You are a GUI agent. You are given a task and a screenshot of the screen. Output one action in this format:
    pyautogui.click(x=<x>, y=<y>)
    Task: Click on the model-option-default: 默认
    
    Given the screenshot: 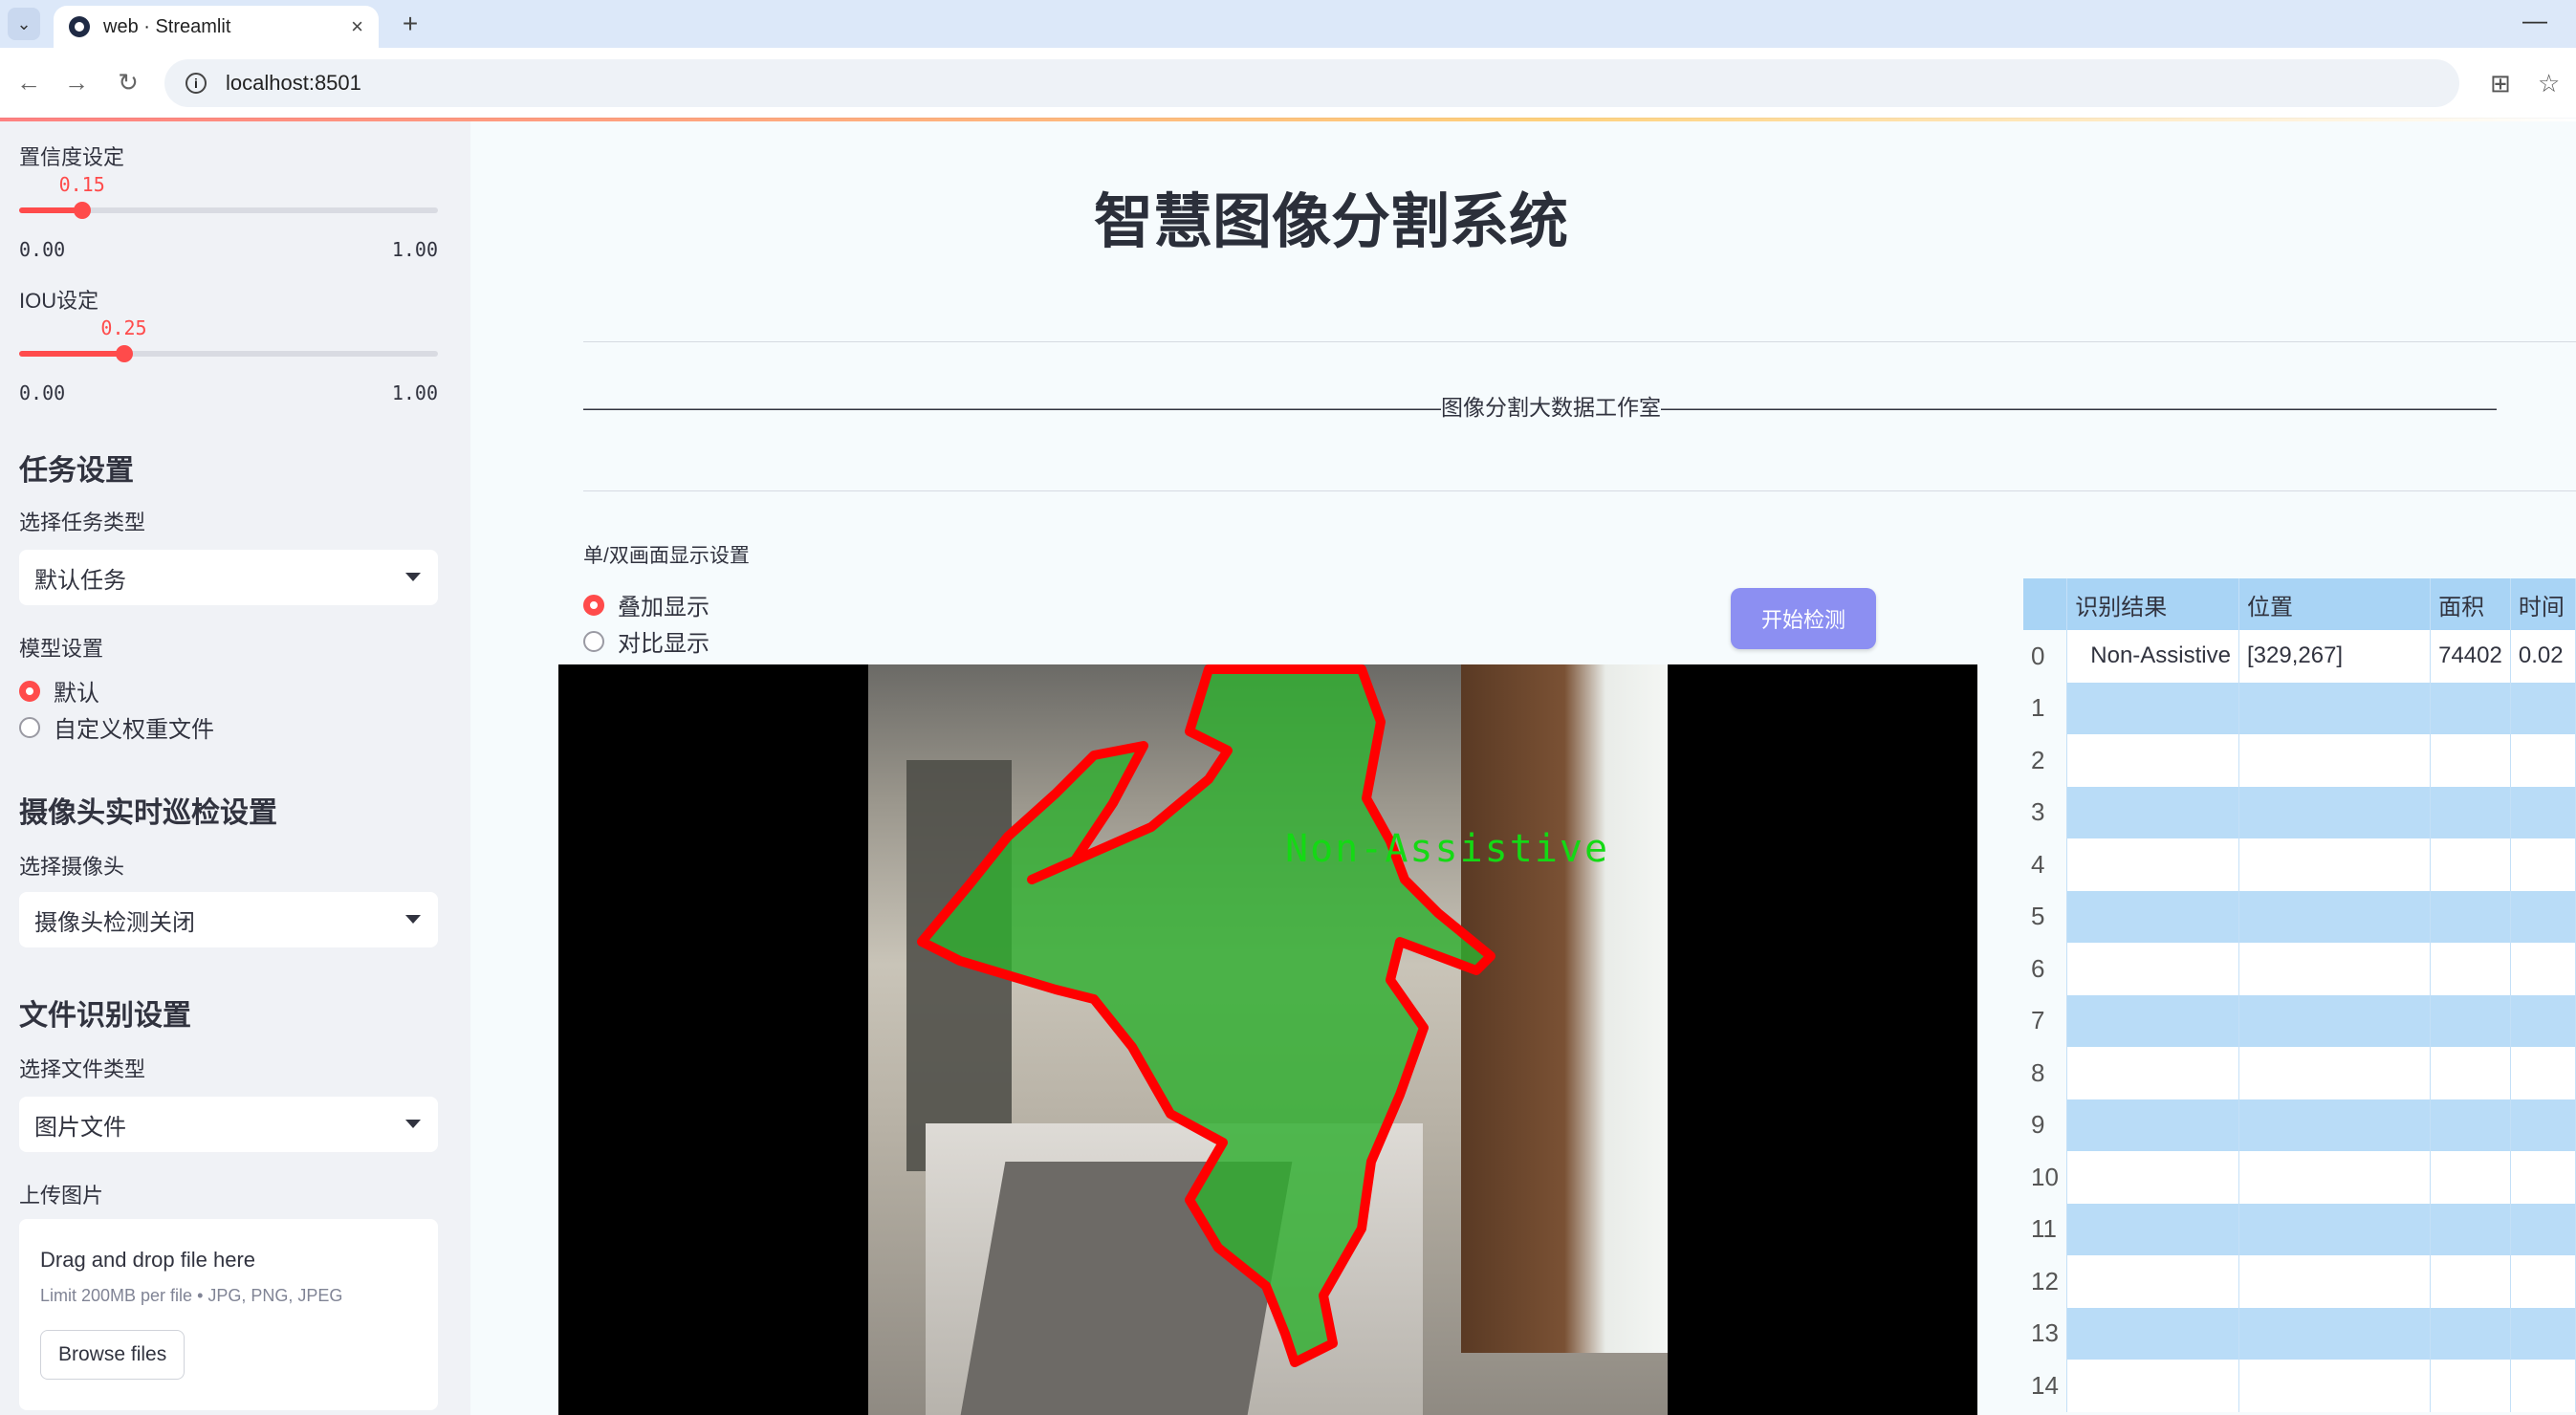 What is the action you would take?
    pyautogui.click(x=59, y=691)
    